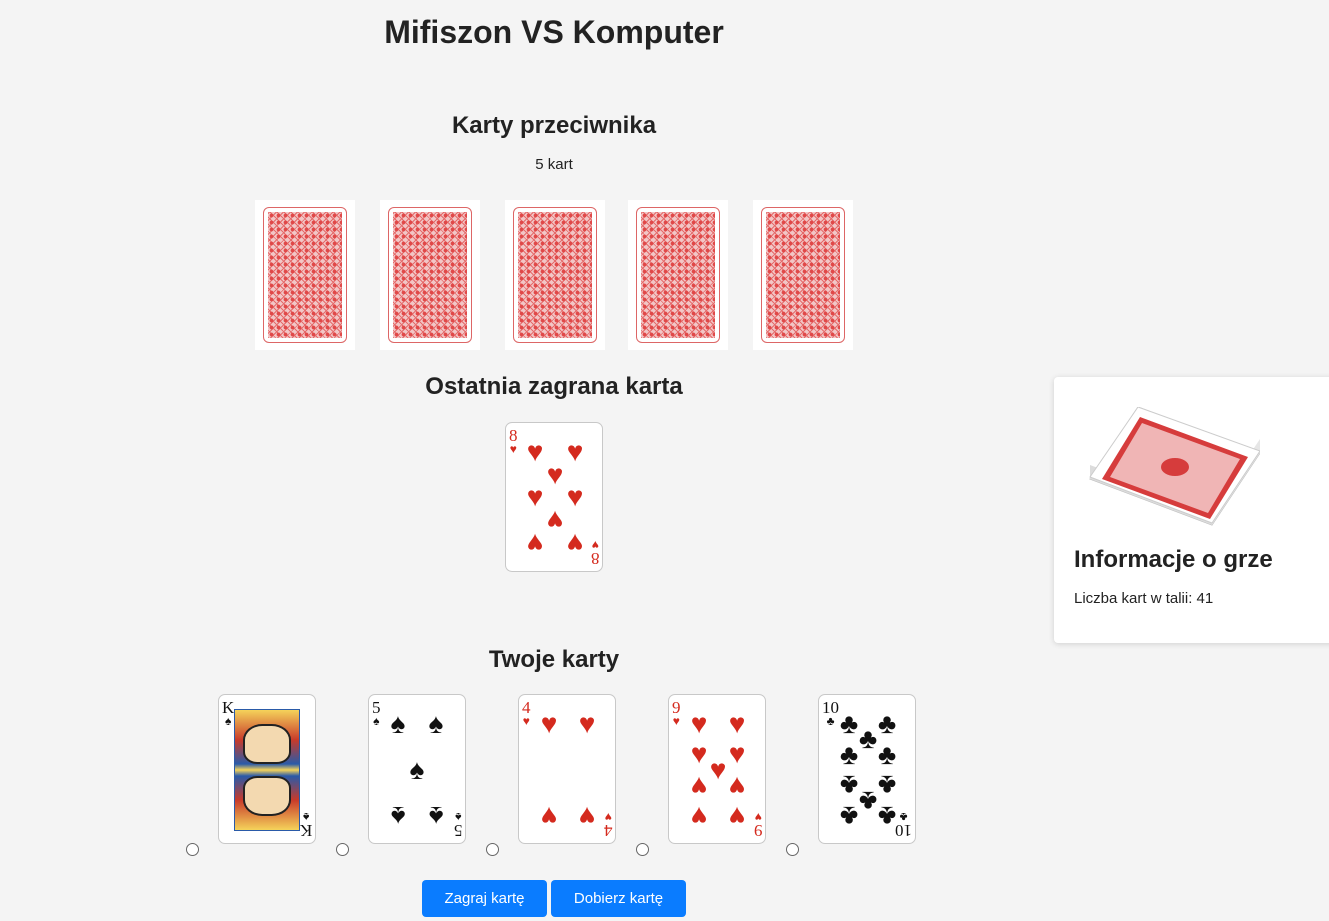 This screenshot has height=921, width=1329. What do you see at coordinates (554, 386) in the screenshot?
I see `last-played-heading: Ostatnia zagrana karta` at bounding box center [554, 386].